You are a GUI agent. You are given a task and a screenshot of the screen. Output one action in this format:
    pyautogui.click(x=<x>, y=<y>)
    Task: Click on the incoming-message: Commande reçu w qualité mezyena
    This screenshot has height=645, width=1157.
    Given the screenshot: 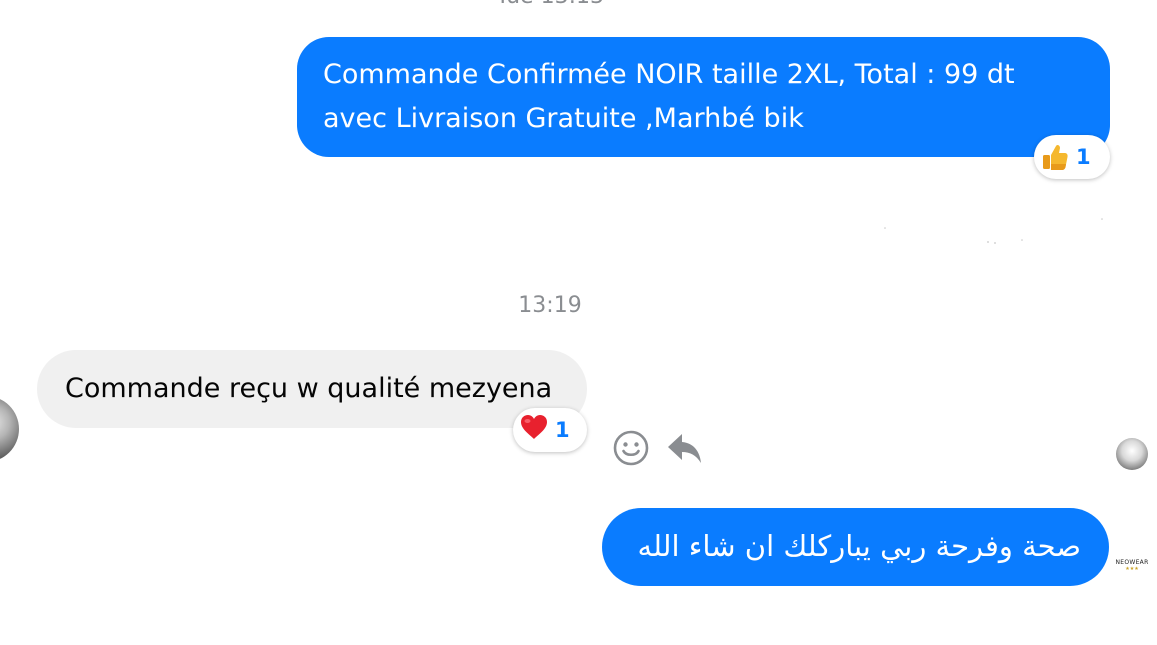 What is the action you would take?
    pyautogui.click(x=312, y=389)
    